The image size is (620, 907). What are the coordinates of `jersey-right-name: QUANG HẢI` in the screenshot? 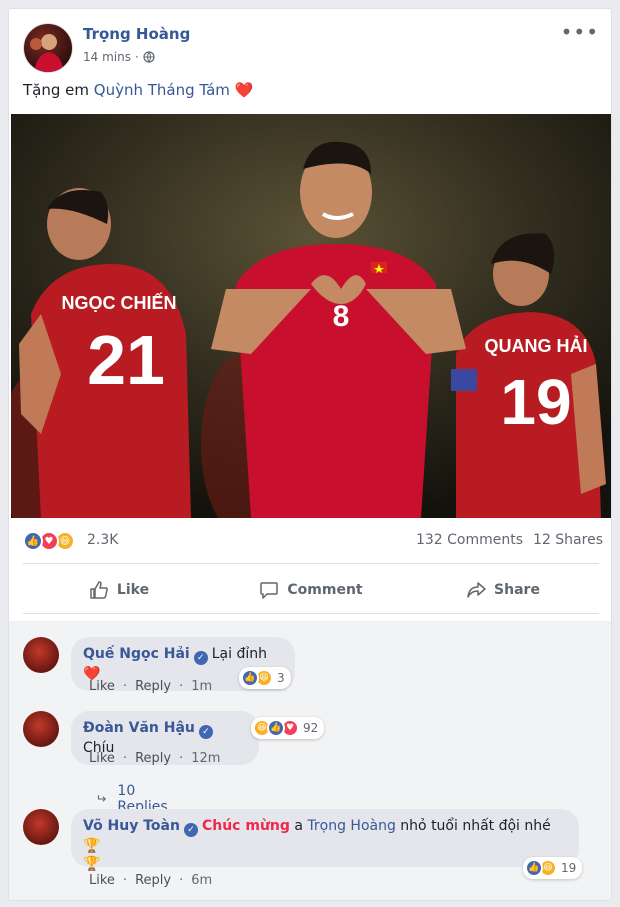 It's located at (536, 345).